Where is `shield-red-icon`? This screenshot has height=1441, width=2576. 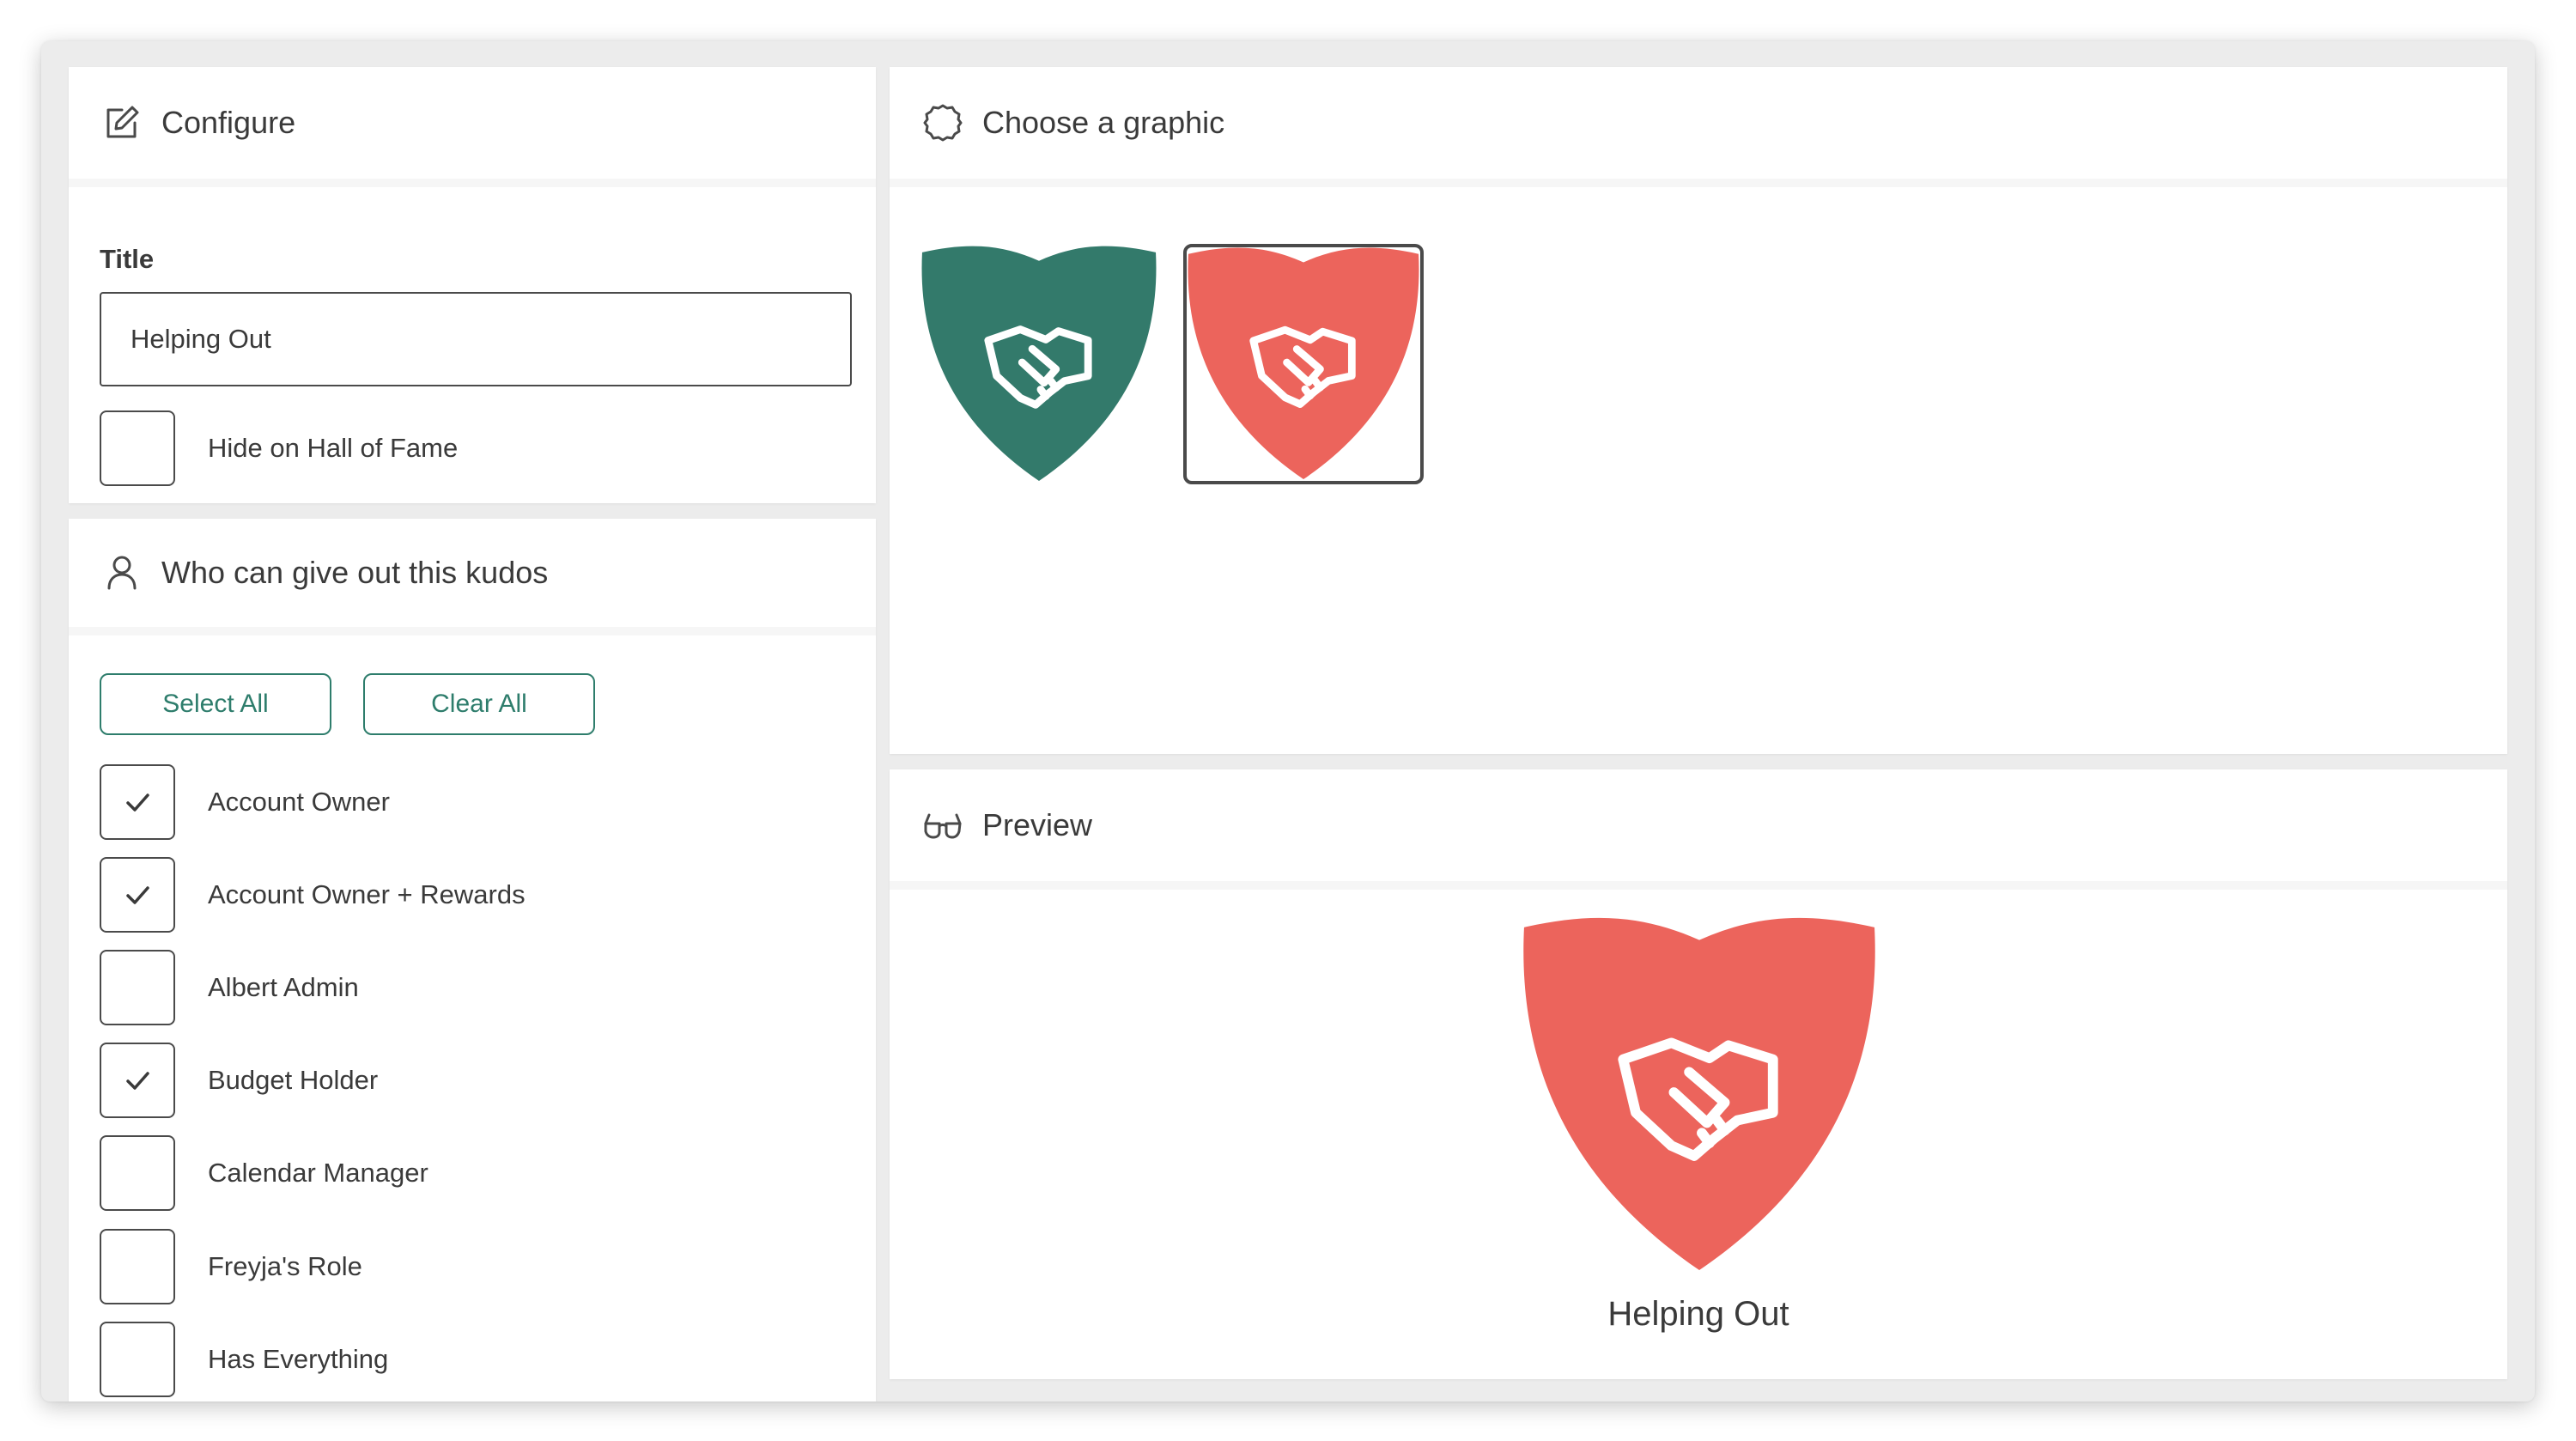
shield-red-icon is located at coordinates (1303, 364).